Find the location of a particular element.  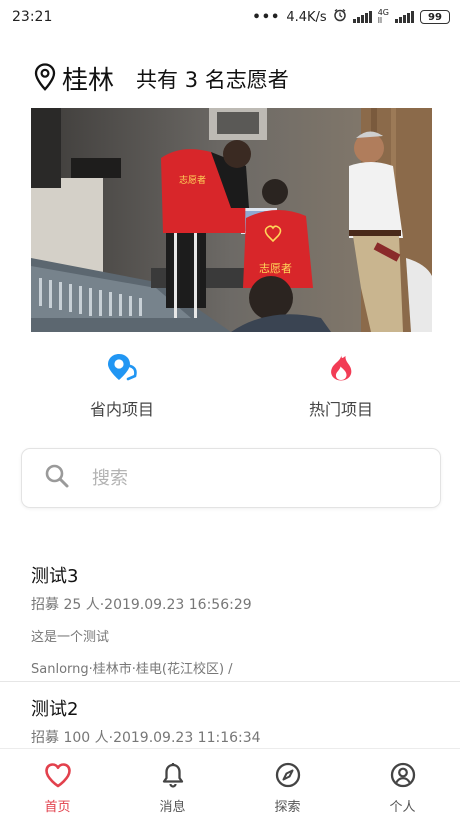

category-label: 热门项目 is located at coordinates (340, 409).